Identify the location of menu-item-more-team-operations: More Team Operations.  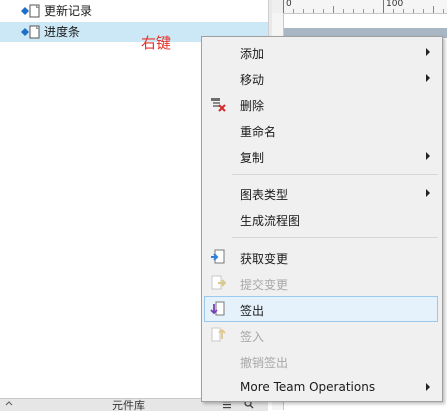
(321, 387).